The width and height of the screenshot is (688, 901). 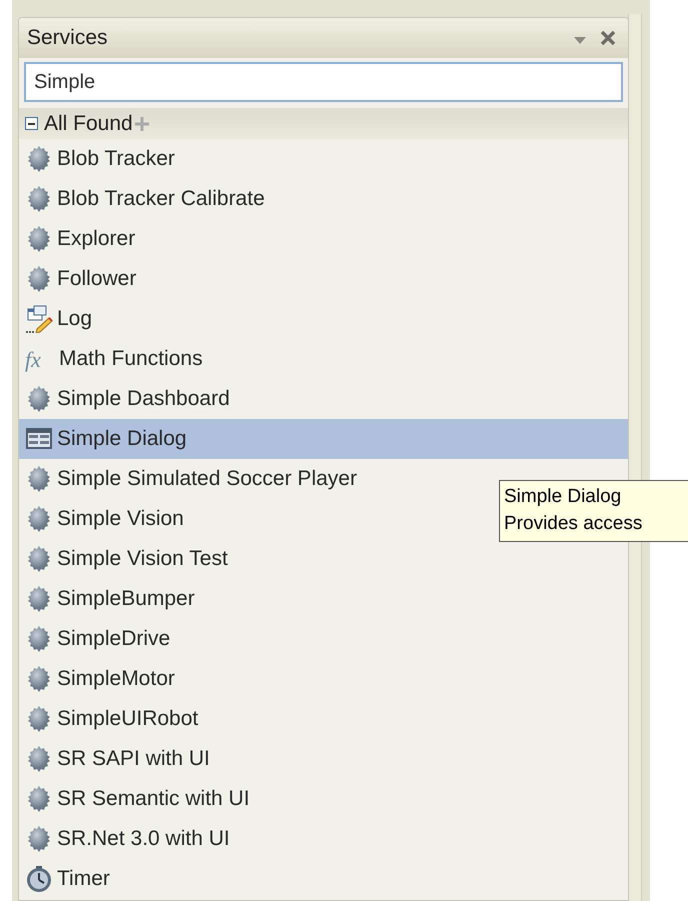 What do you see at coordinates (563, 497) in the screenshot?
I see `tooltip-title: Simple Dialog` at bounding box center [563, 497].